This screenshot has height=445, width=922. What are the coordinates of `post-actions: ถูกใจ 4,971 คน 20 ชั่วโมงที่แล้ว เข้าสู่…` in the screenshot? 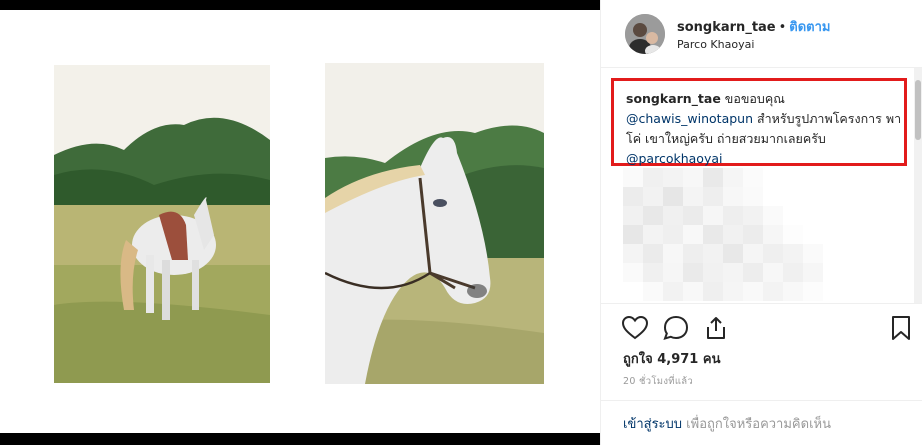 It's located at (761, 374).